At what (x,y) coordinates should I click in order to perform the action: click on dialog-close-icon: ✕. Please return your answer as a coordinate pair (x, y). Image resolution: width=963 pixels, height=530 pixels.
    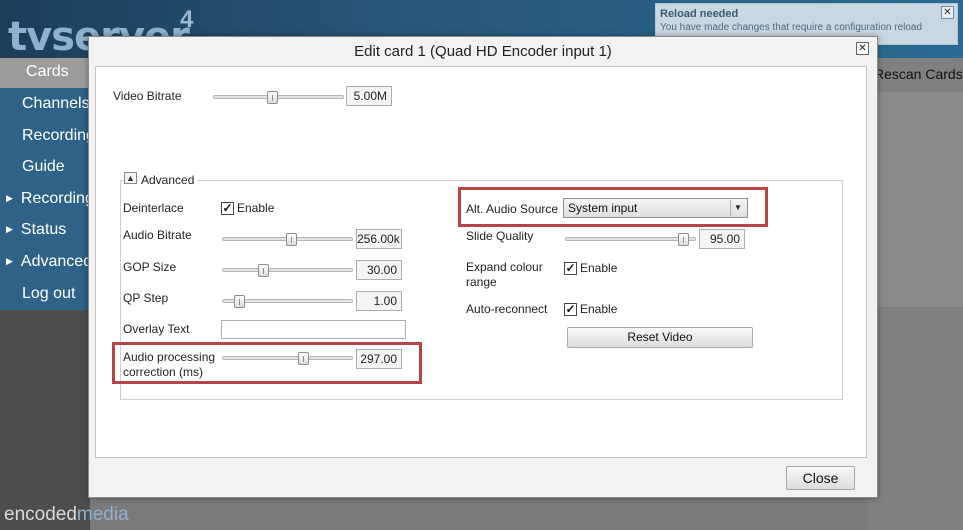
    Looking at the image, I should click on (862, 48).